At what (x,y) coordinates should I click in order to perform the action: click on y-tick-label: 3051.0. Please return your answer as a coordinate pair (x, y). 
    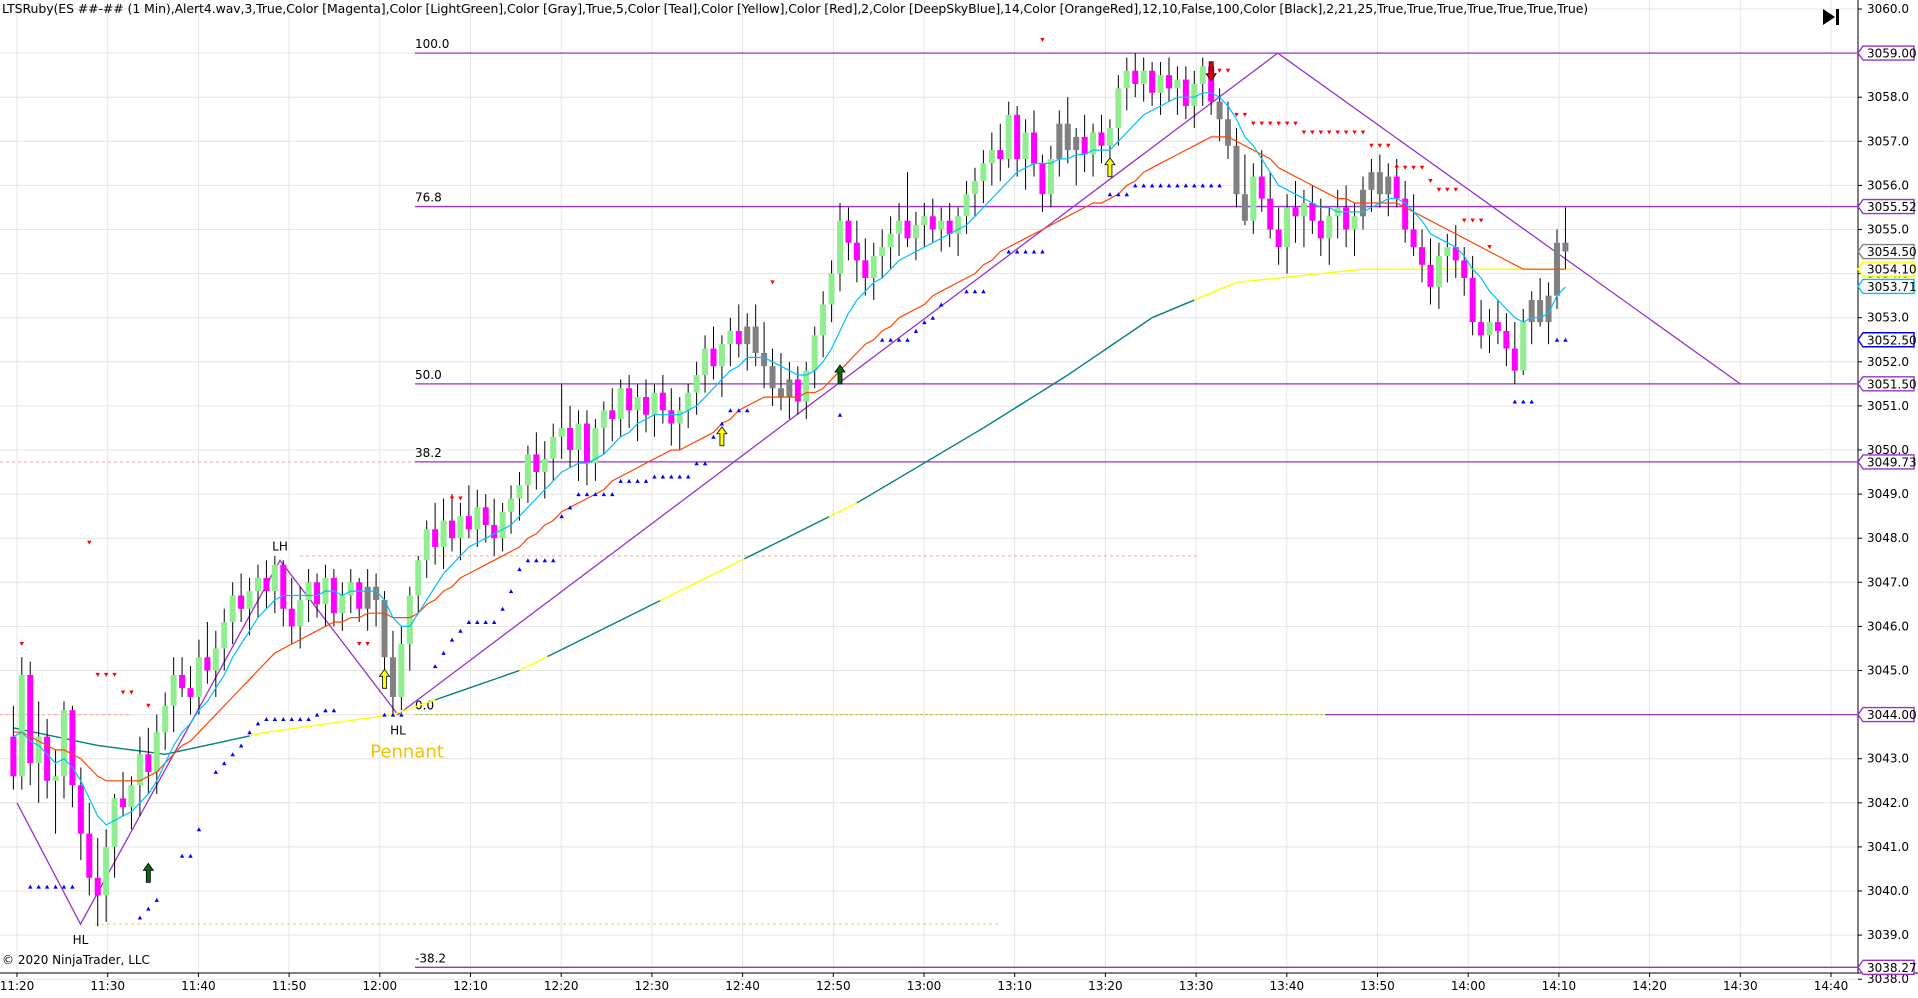
    Looking at the image, I should click on (1888, 406).